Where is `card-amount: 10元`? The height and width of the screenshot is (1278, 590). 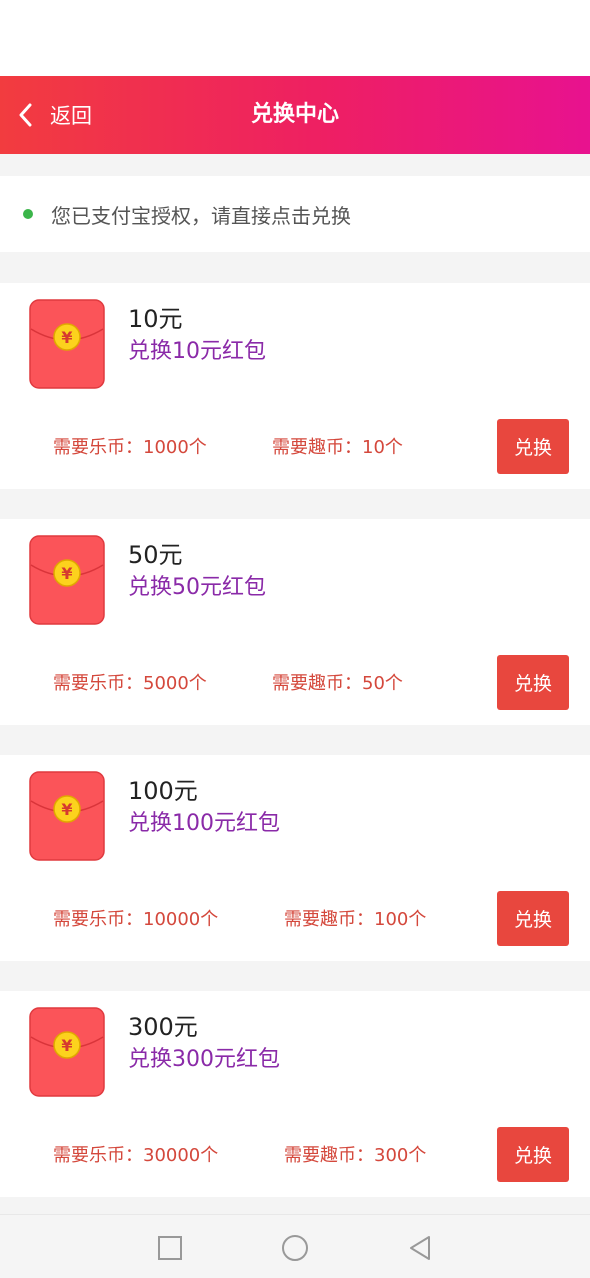 card-amount: 10元 is located at coordinates (155, 319).